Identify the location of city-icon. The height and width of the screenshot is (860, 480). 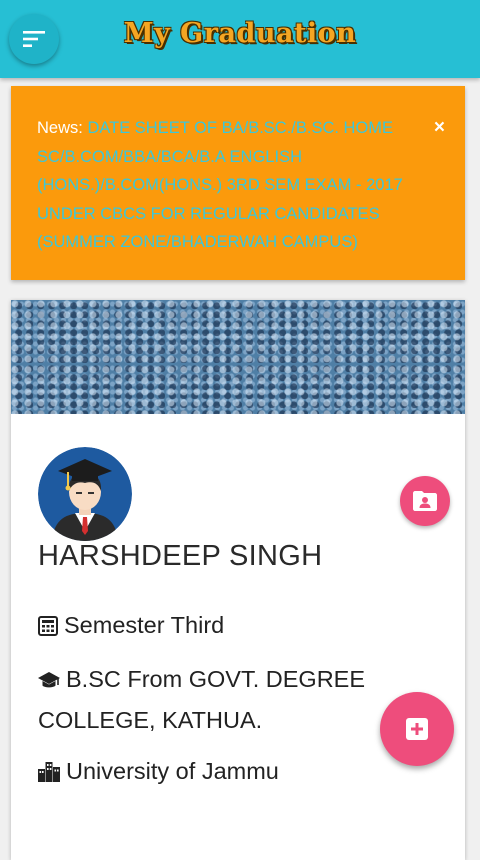
(49, 774).